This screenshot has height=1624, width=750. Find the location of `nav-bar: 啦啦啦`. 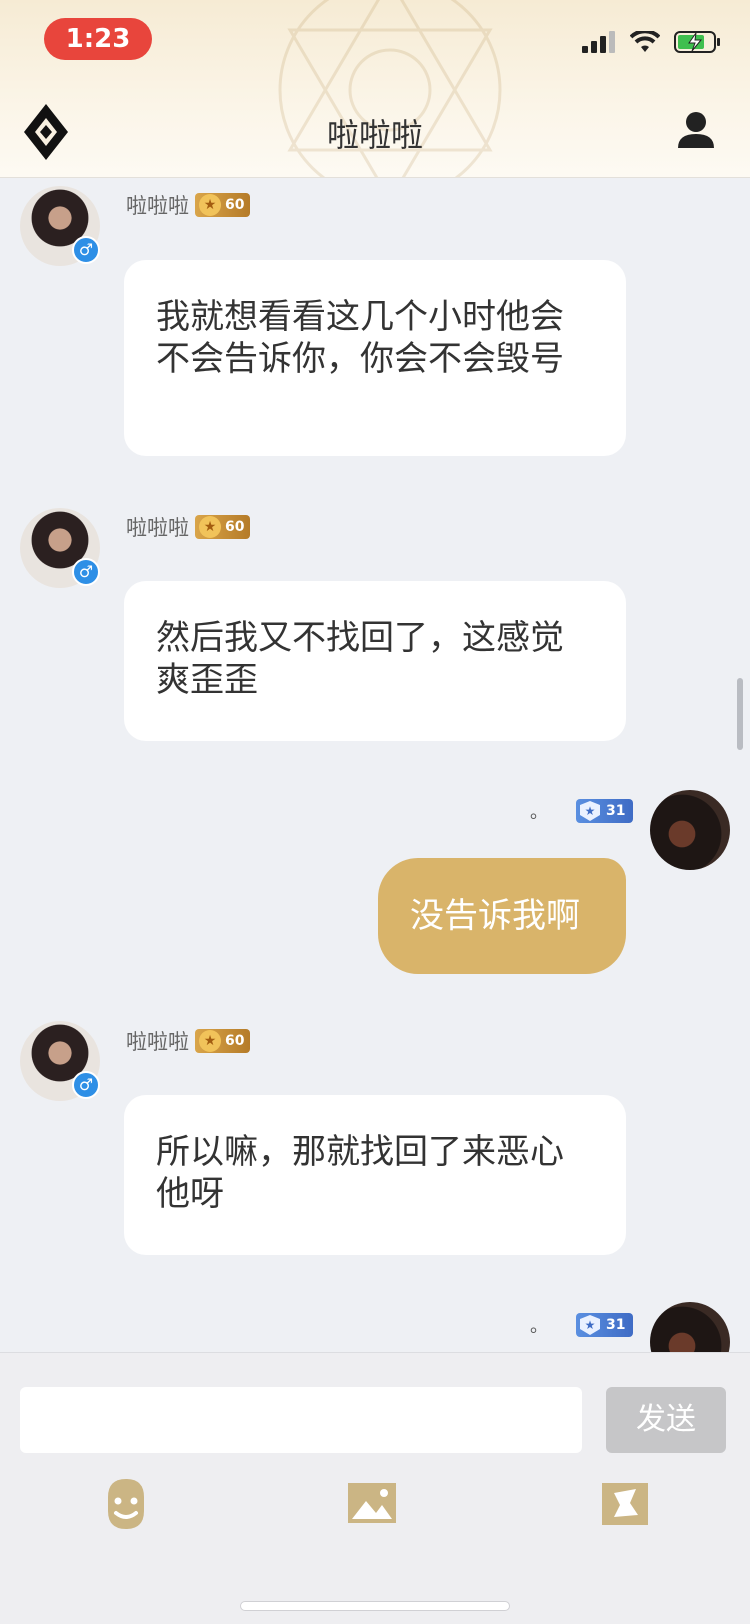

nav-bar: 啦啦啦 is located at coordinates (375, 132).